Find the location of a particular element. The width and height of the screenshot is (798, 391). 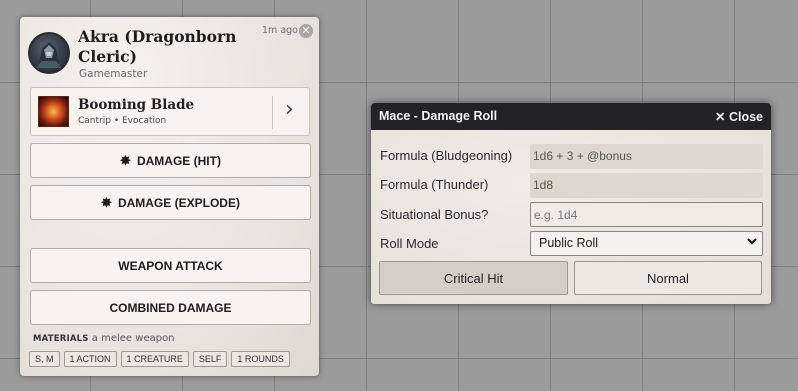

weapon-attack-label: WEAPON ATTACK is located at coordinates (170, 265).